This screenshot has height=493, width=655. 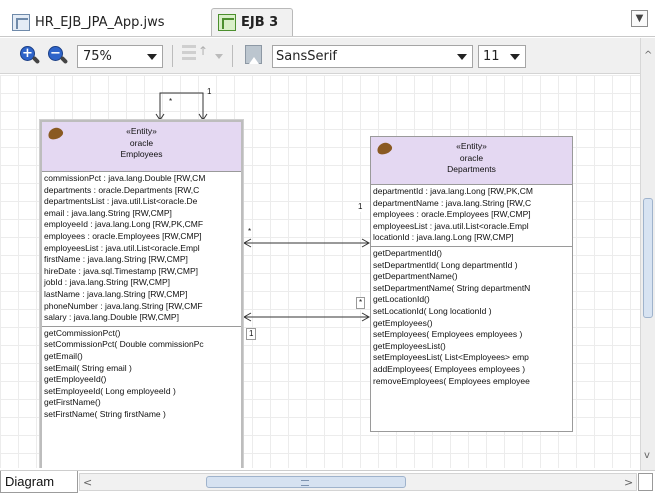 I want to click on zoom-in-icon: +, so click(x=29, y=56).